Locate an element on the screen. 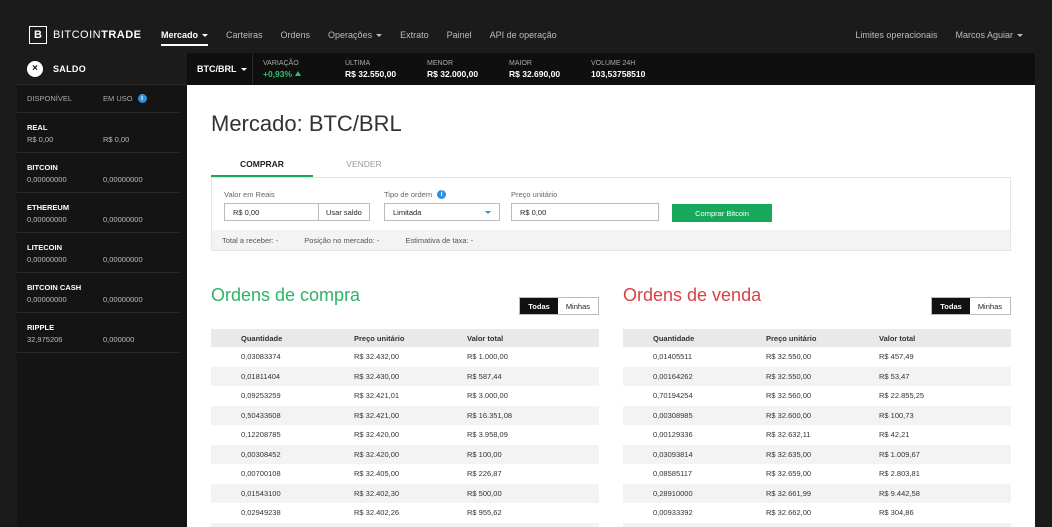 The height and width of the screenshot is (527, 1052). user-menu: Marcos Aguiar is located at coordinates (989, 35).